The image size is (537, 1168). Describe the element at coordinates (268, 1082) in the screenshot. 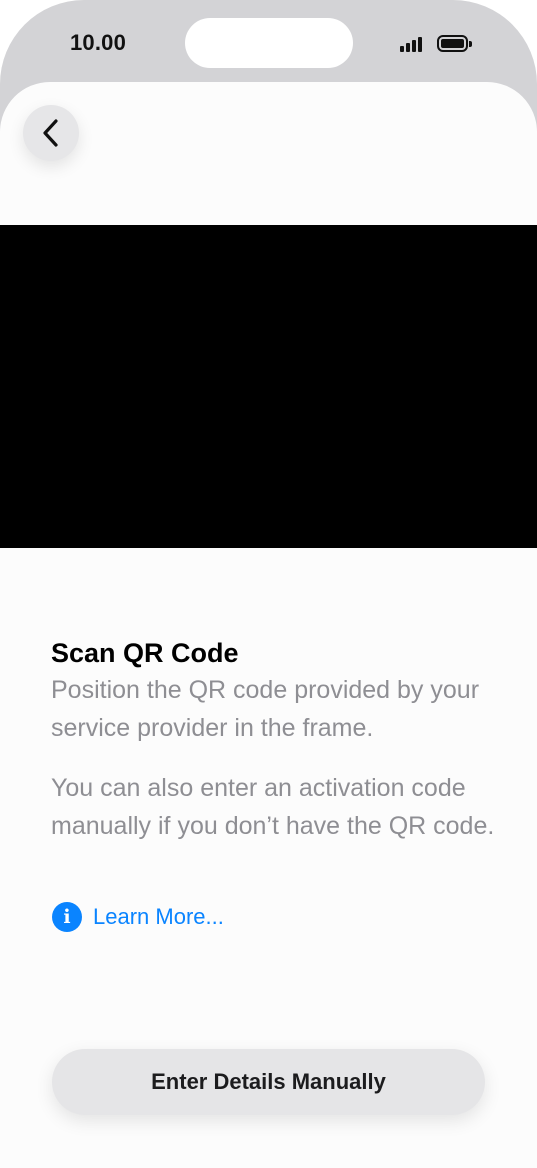

I see `enter-details-manually-button: Enter Details Manually` at that location.